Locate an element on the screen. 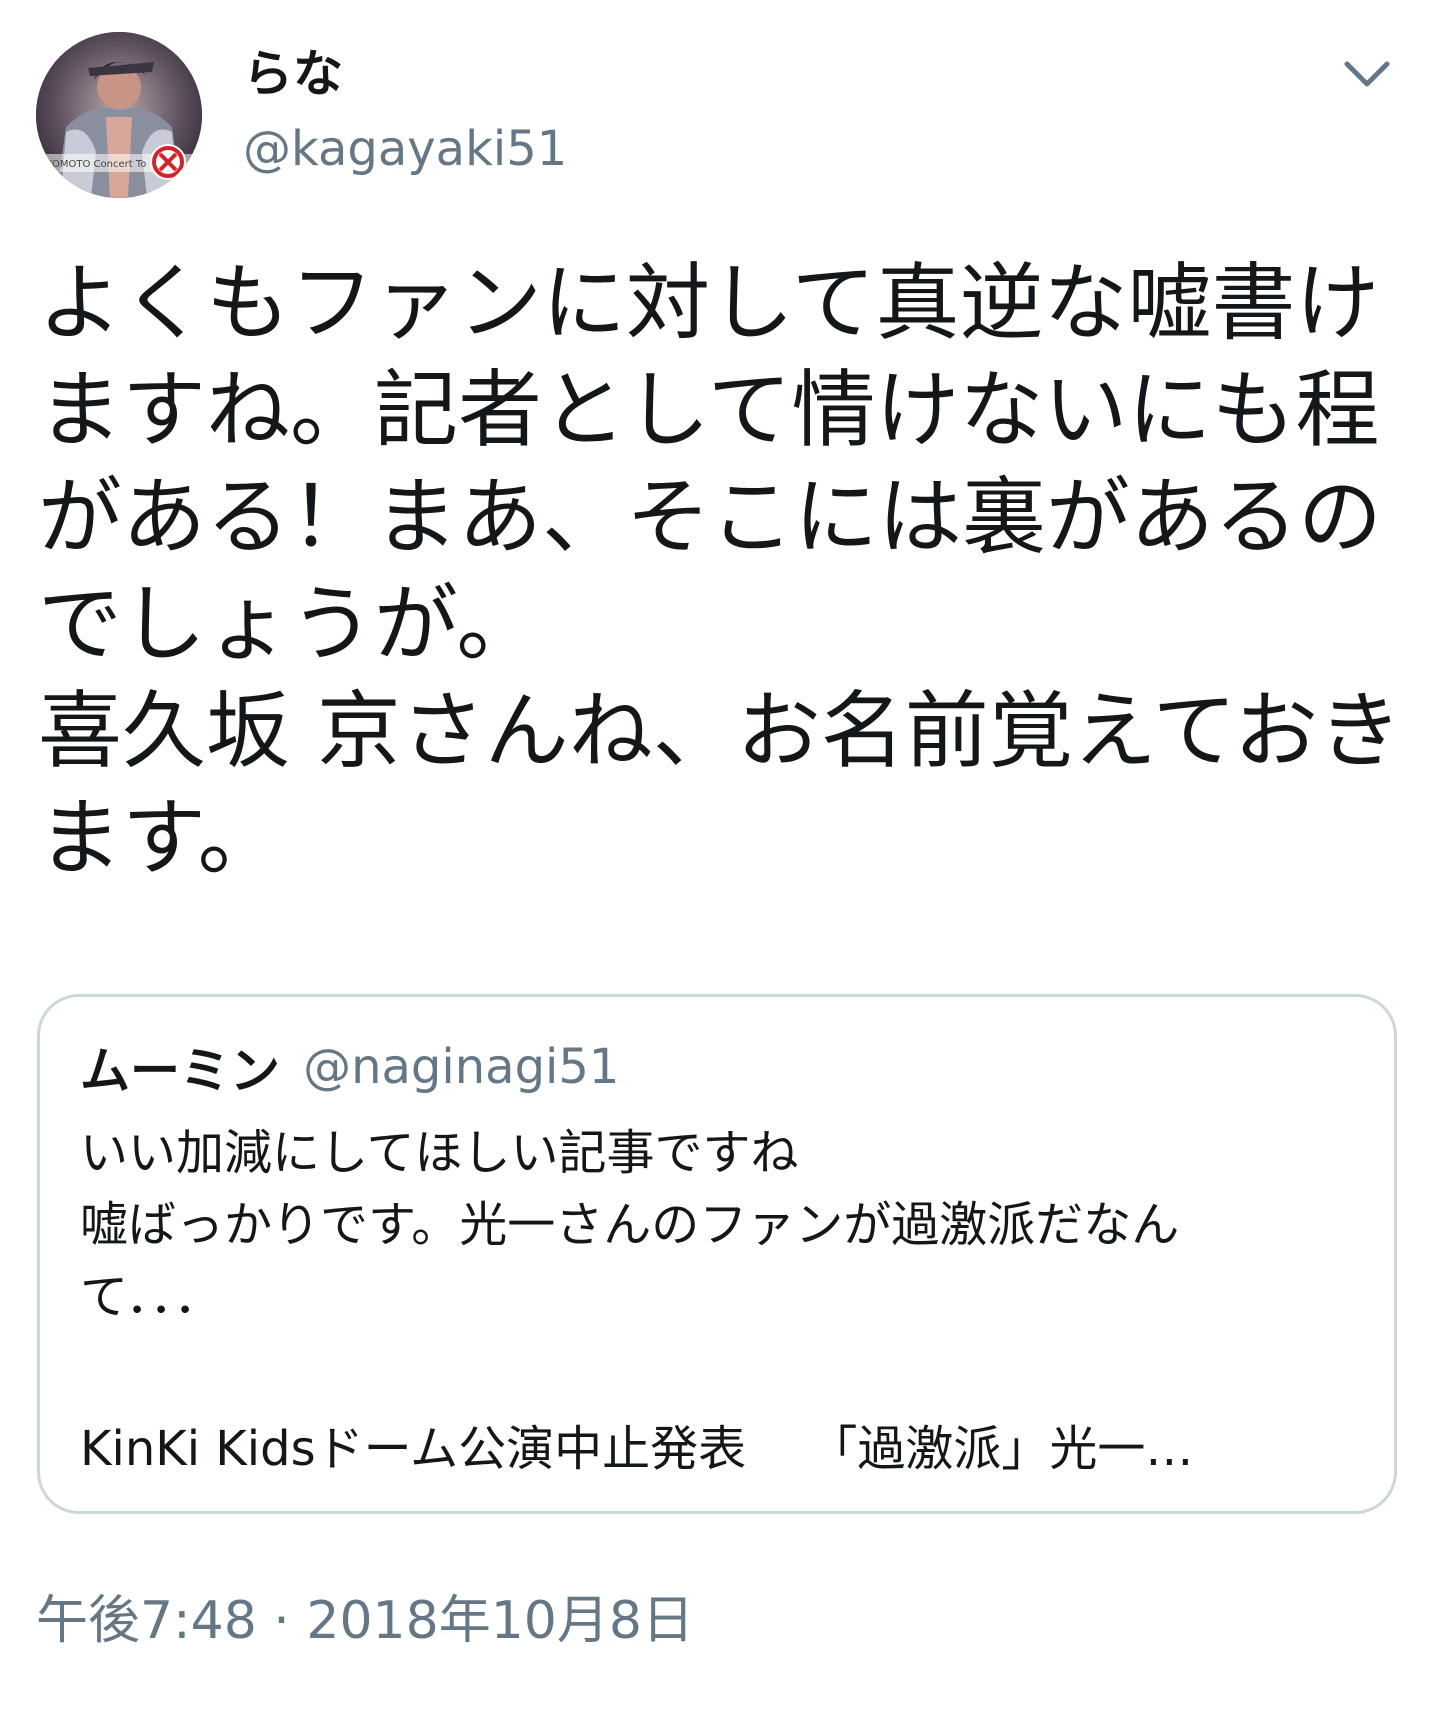 This screenshot has height=1715, width=1440. avatar-image: KOMOTO Concert To is located at coordinates (119, 115).